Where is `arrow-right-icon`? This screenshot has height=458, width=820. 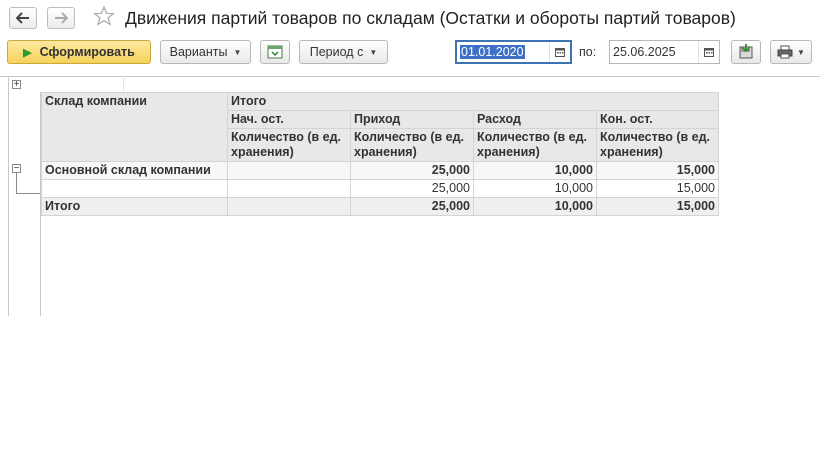
arrow-right-icon is located at coordinates (61, 18).